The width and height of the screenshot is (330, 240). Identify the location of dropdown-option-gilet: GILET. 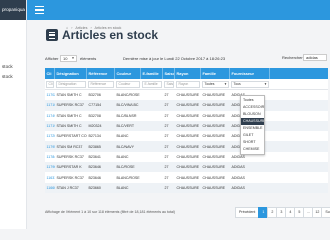
(252, 135).